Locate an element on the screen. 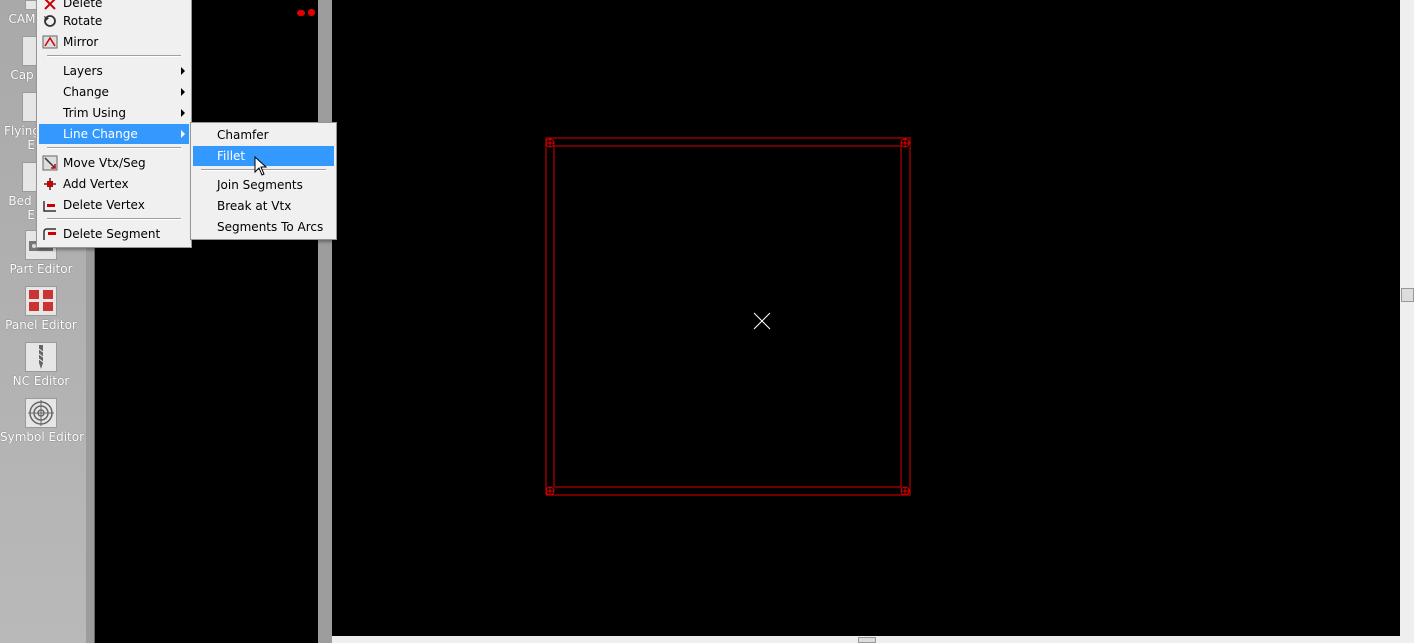  mirror-icon is located at coordinates (50, 42).